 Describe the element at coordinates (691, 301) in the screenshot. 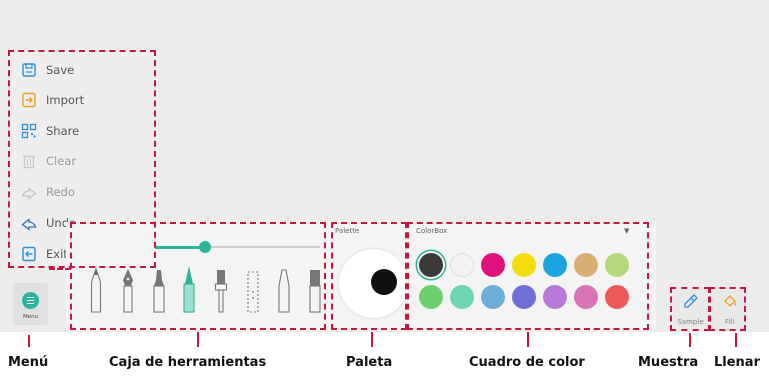

I see `eyedropper-icon` at that location.